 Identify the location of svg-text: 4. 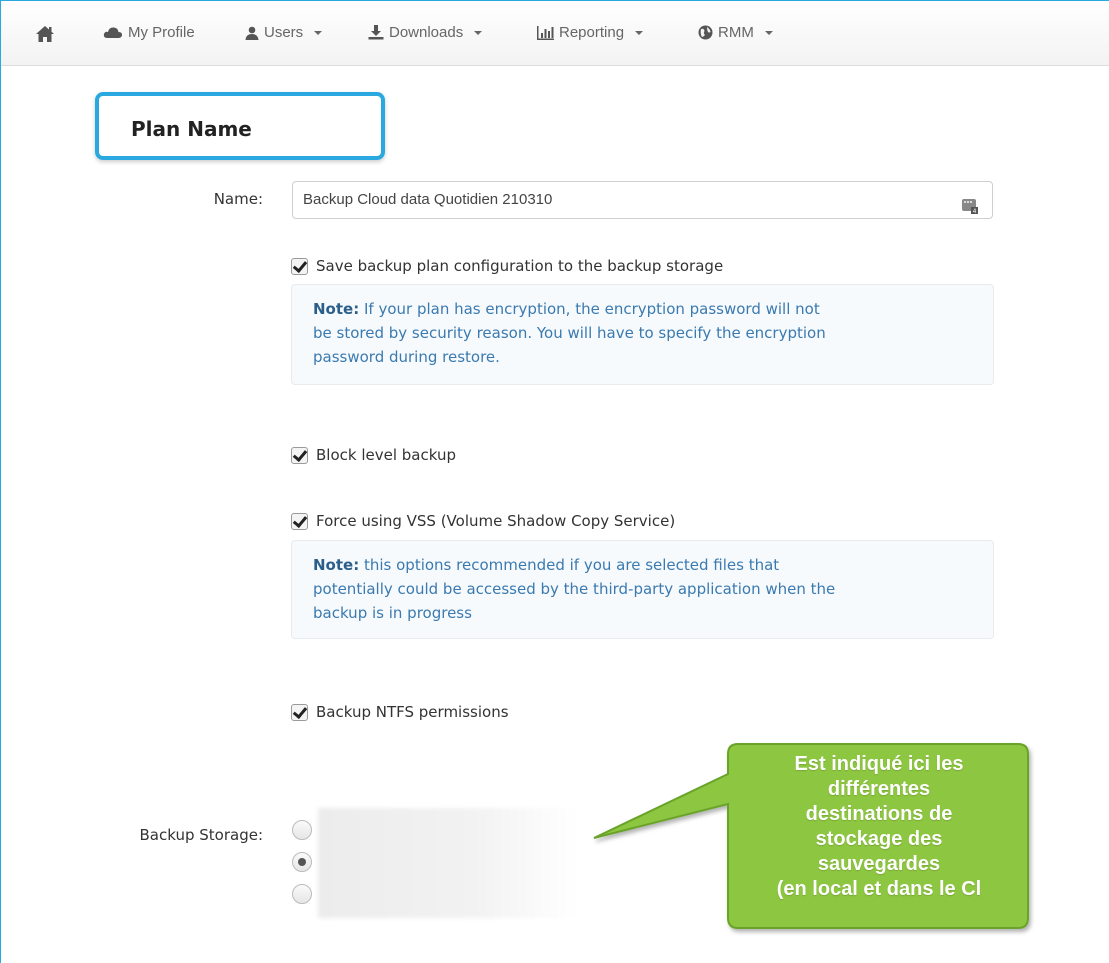
(975, 211).